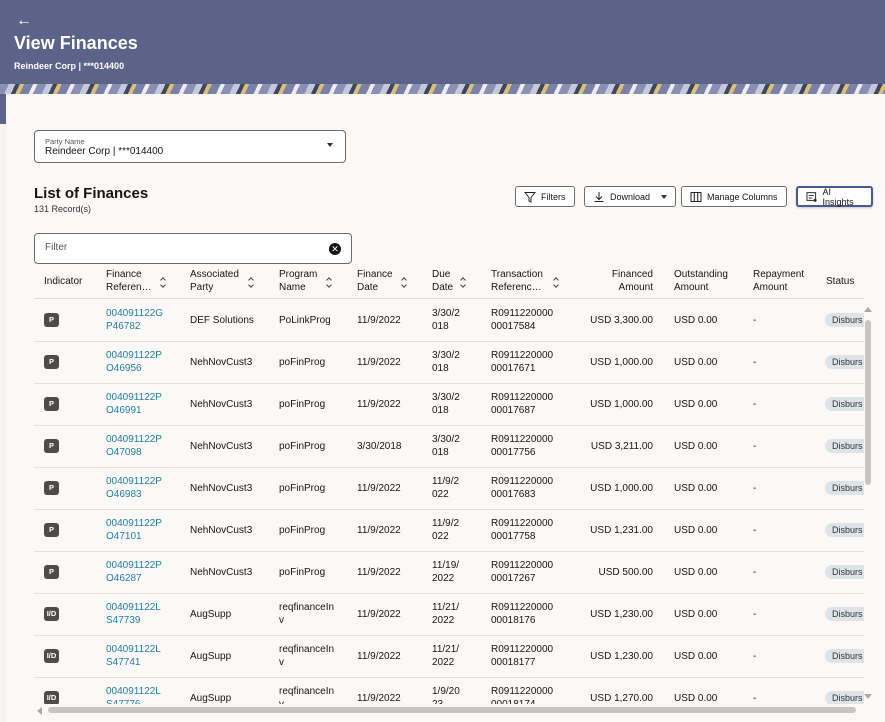  I want to click on filters-button: Filters, so click(545, 196).